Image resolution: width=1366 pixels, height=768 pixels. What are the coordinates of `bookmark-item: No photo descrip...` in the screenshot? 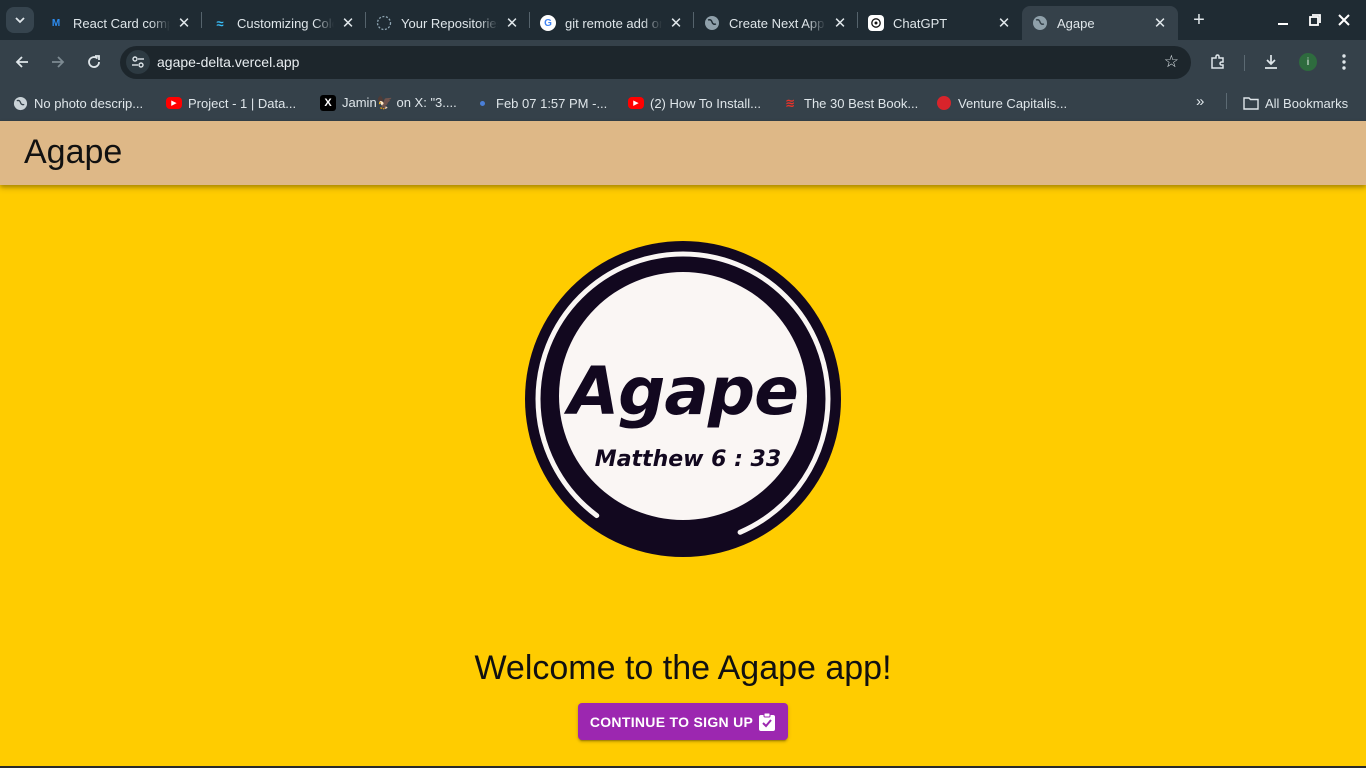 It's located at (77, 103).